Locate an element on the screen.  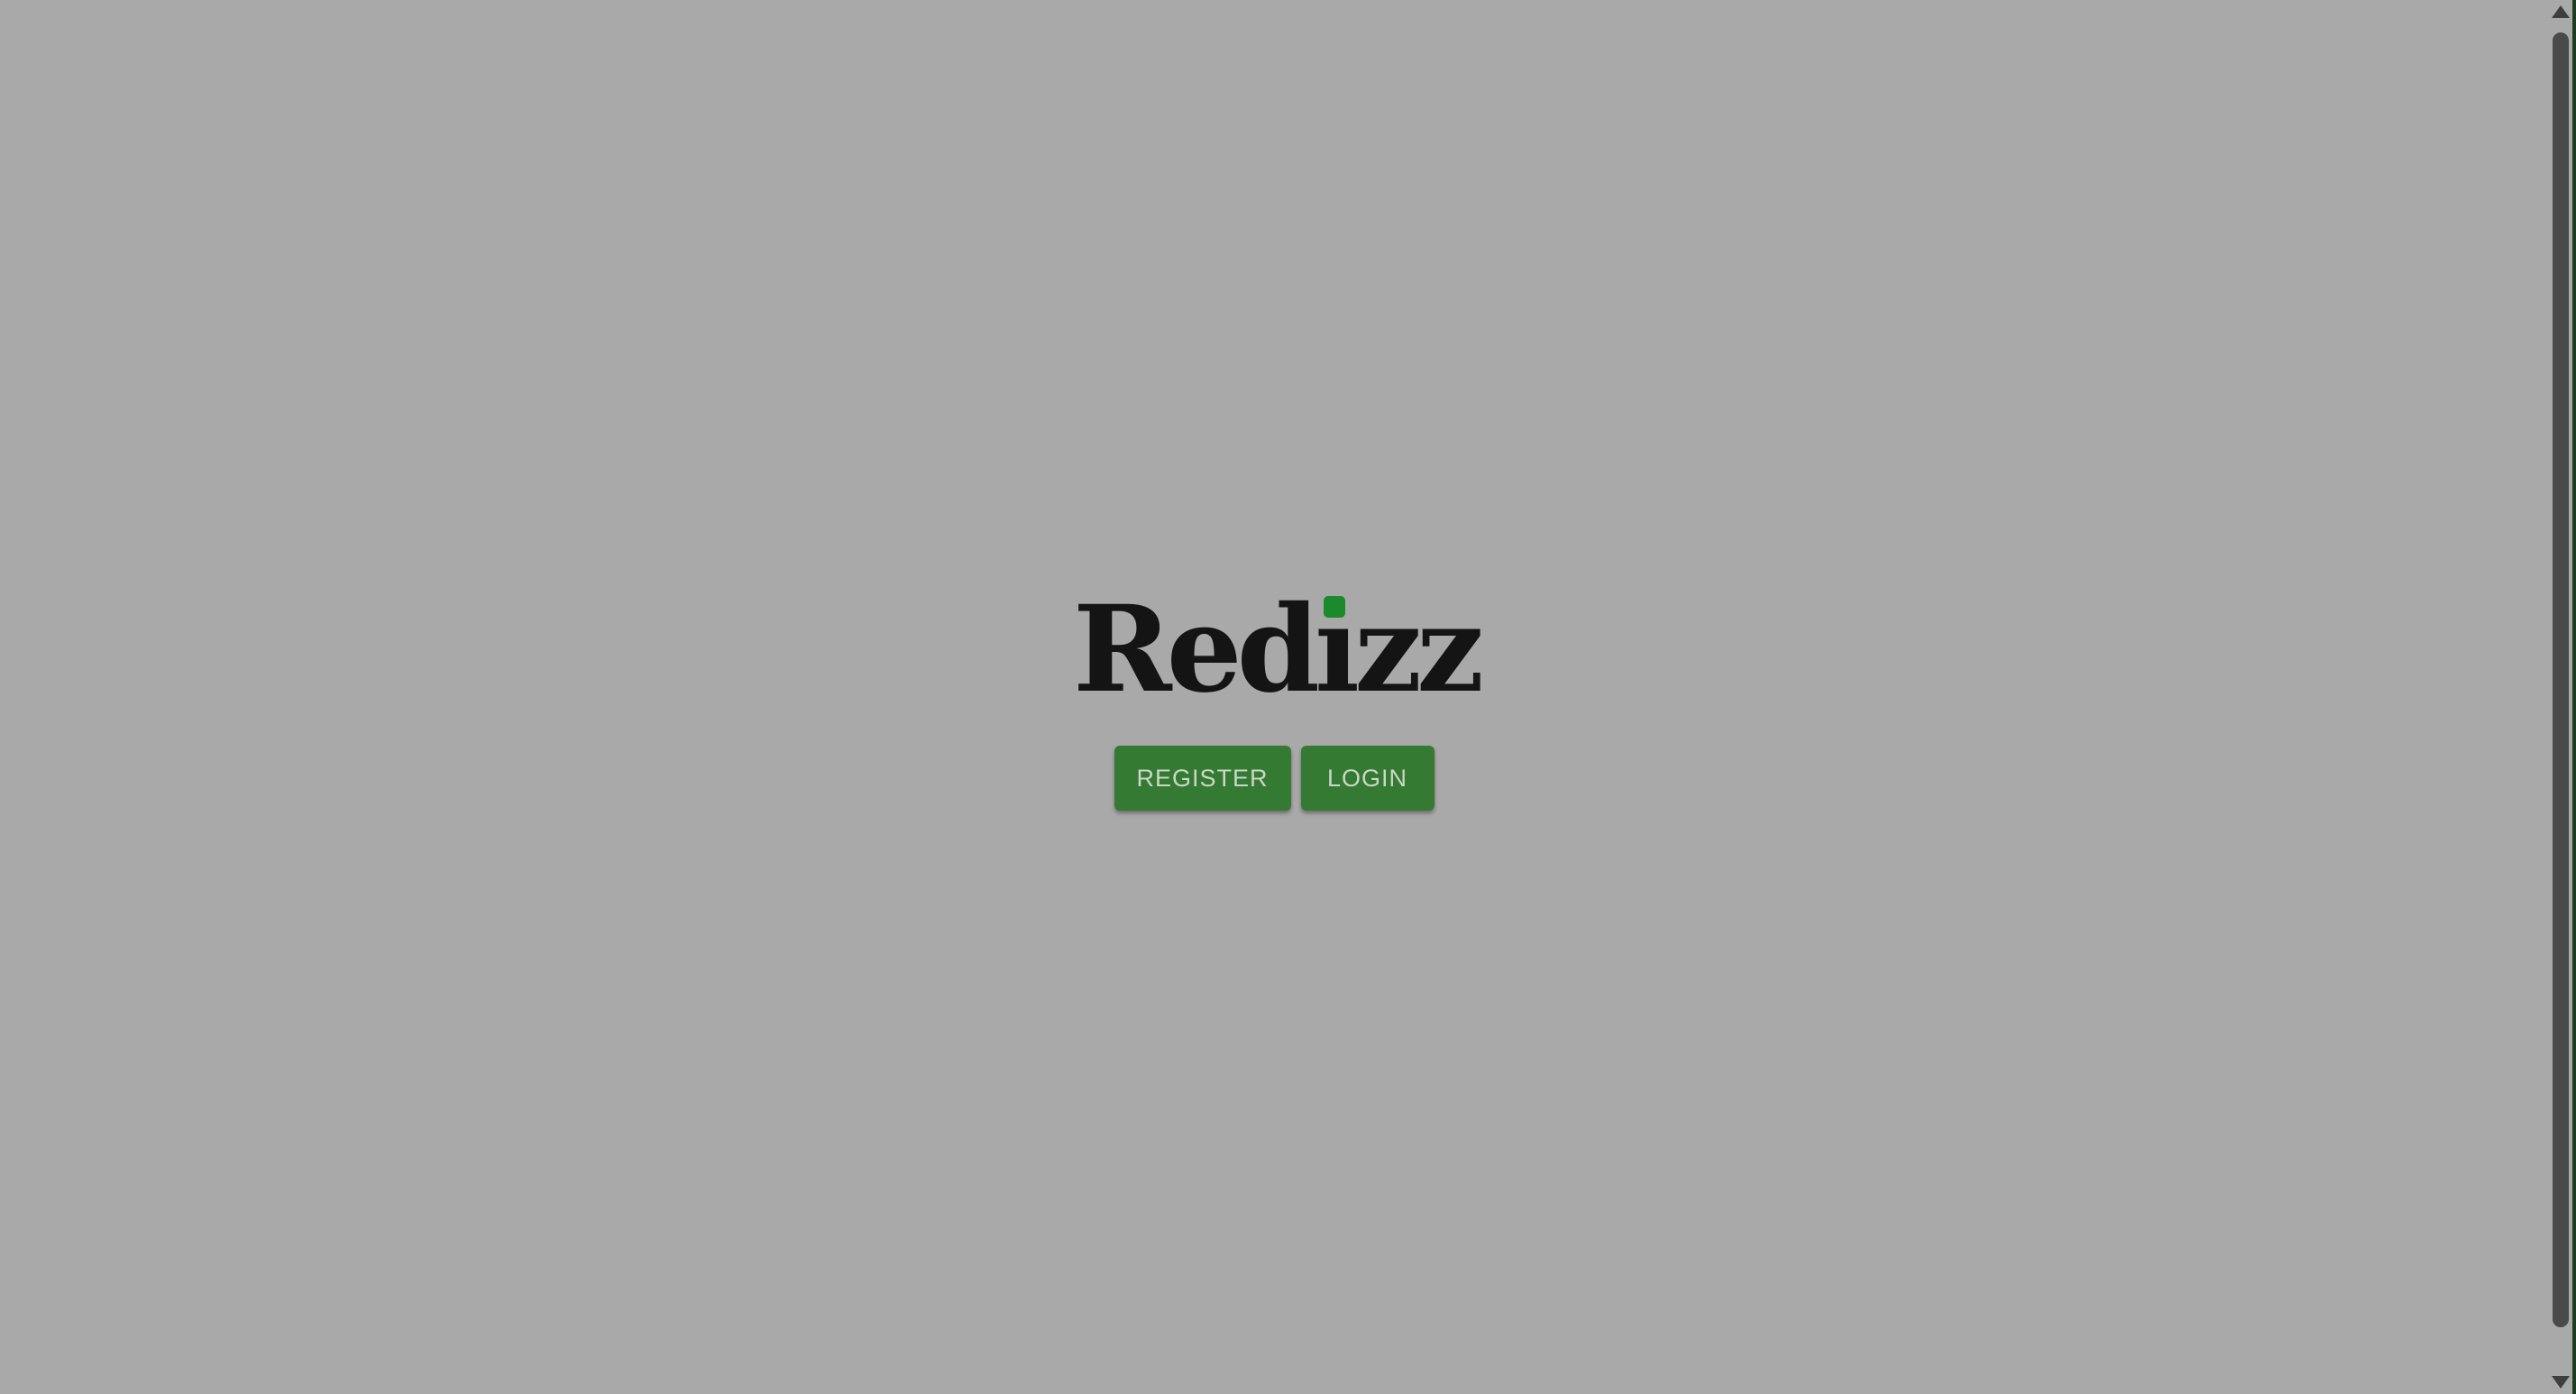
window-edge is located at coordinates (2574, 697).